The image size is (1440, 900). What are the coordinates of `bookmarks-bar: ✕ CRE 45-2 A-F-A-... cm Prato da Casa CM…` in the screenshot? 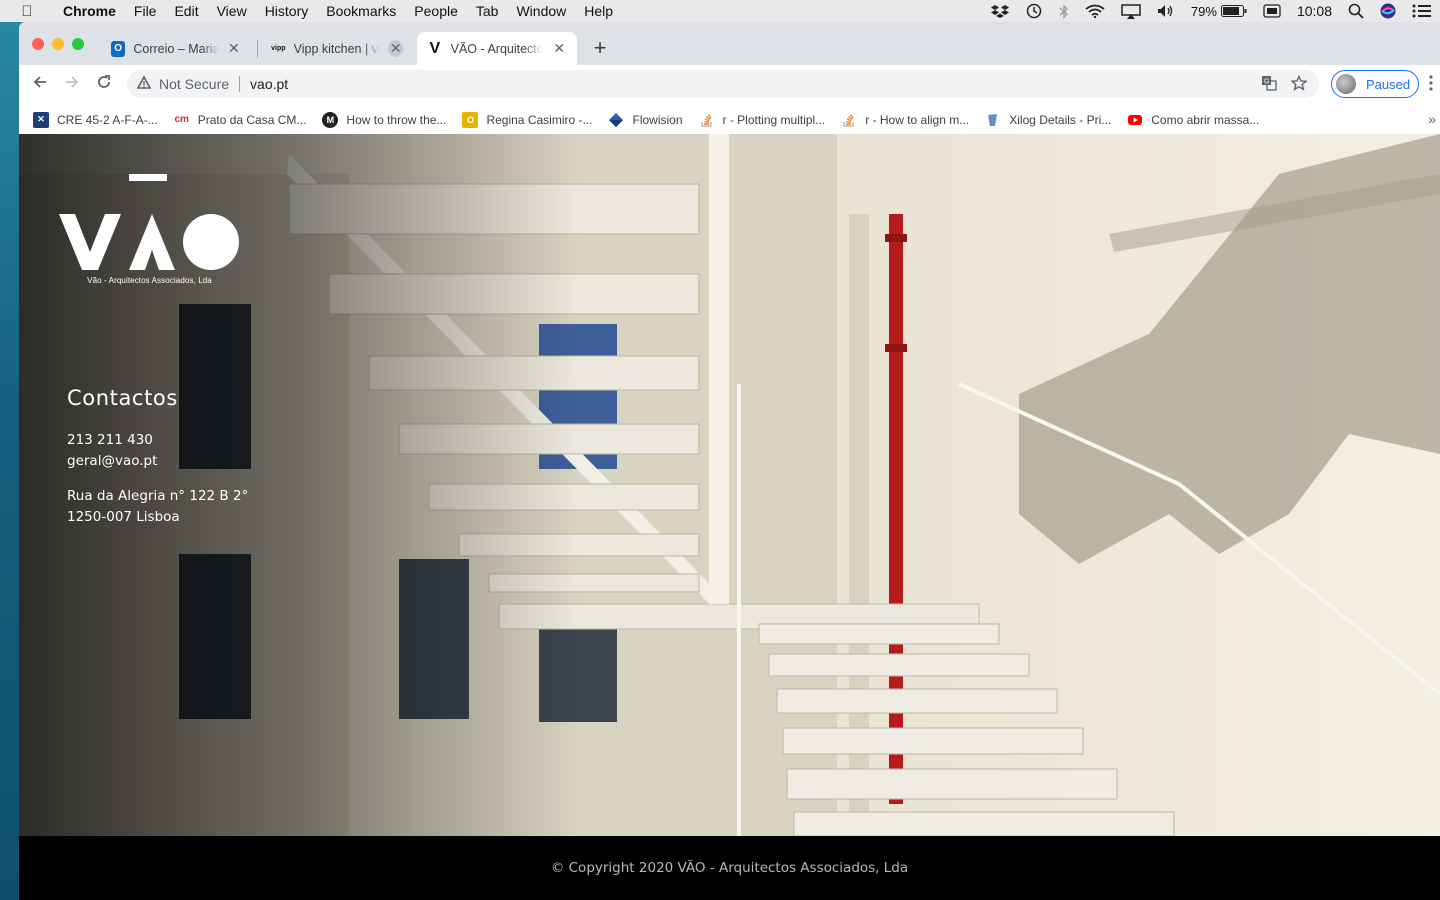 It's located at (729, 120).